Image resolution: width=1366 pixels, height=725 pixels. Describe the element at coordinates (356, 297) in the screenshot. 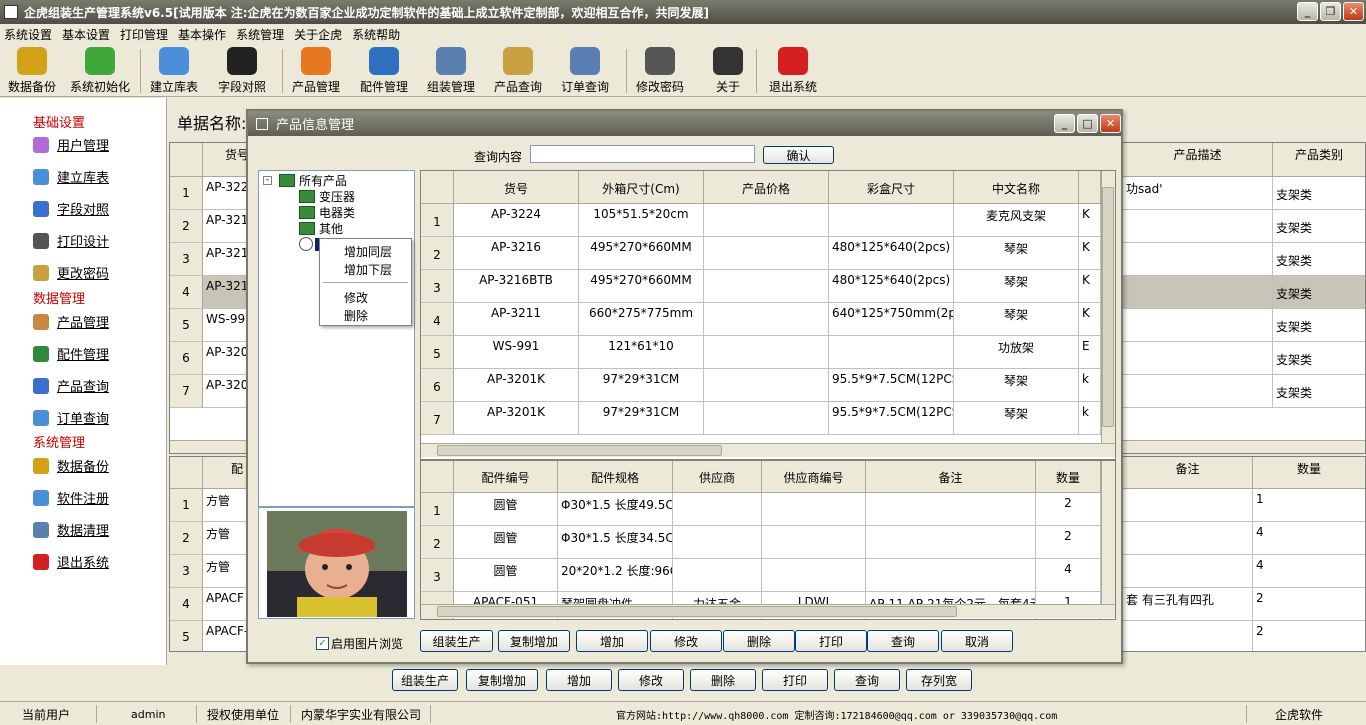

I see `context-menu-item: 修改` at that location.